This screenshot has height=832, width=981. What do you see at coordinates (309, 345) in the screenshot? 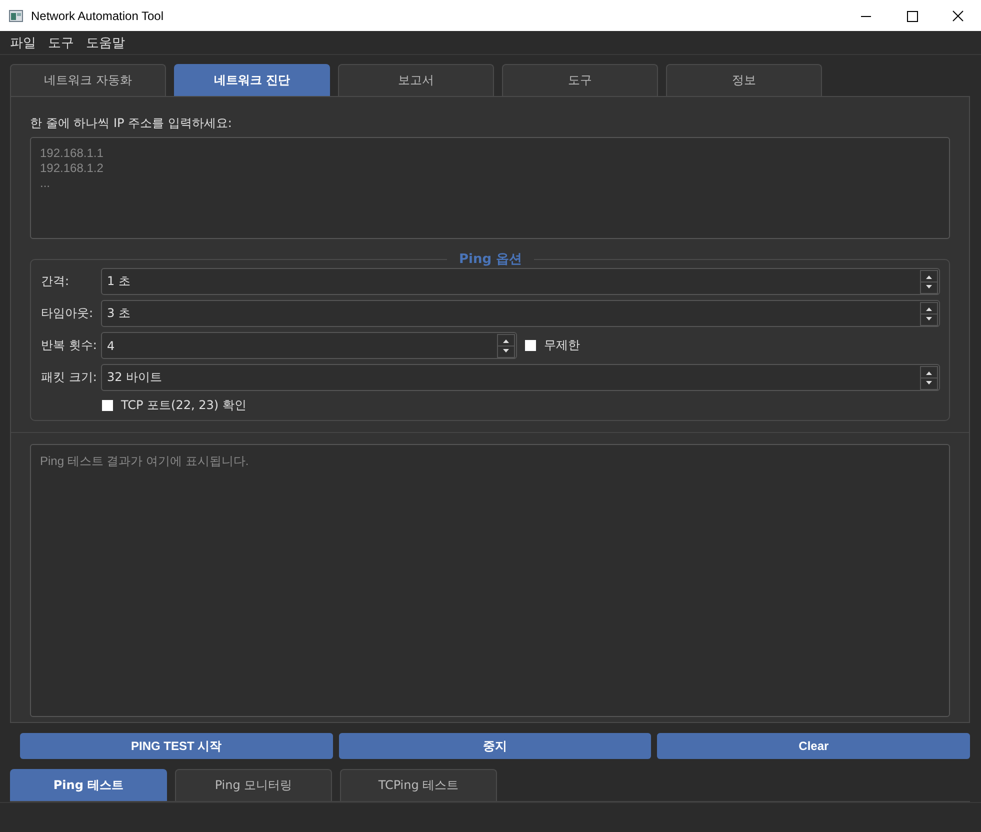
I see `spin-box: 4` at bounding box center [309, 345].